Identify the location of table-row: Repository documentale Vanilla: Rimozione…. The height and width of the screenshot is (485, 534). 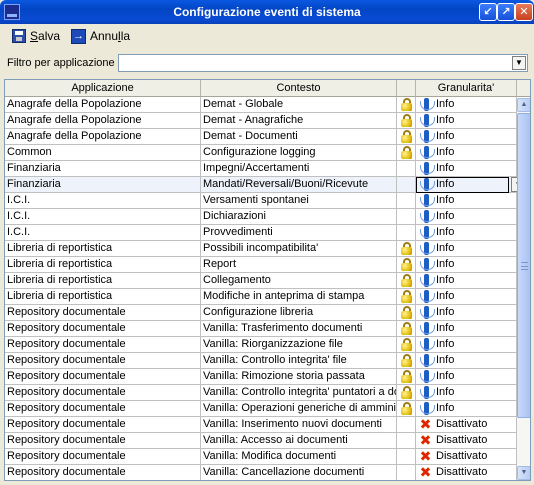
(261, 377).